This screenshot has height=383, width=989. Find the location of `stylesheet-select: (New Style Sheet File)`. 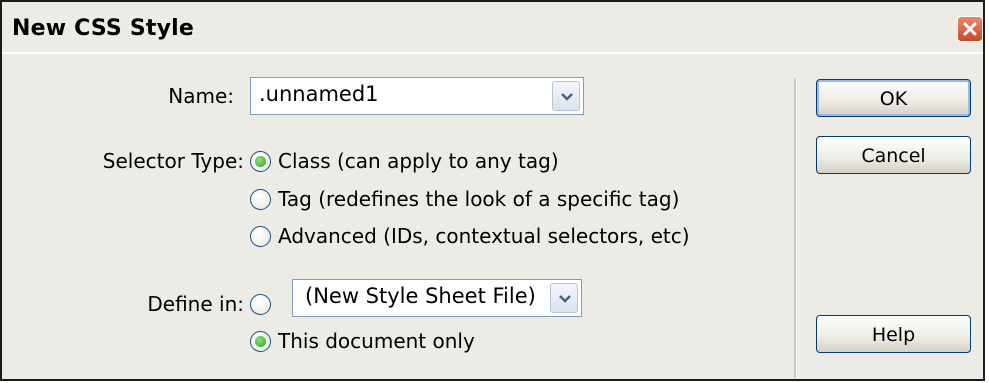

stylesheet-select: (New Style Sheet File) is located at coordinates (437, 298).